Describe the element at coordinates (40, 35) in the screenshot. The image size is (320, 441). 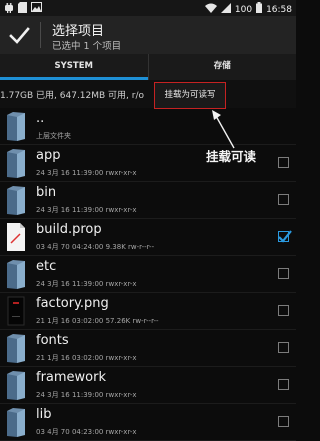
I see `divider` at that location.